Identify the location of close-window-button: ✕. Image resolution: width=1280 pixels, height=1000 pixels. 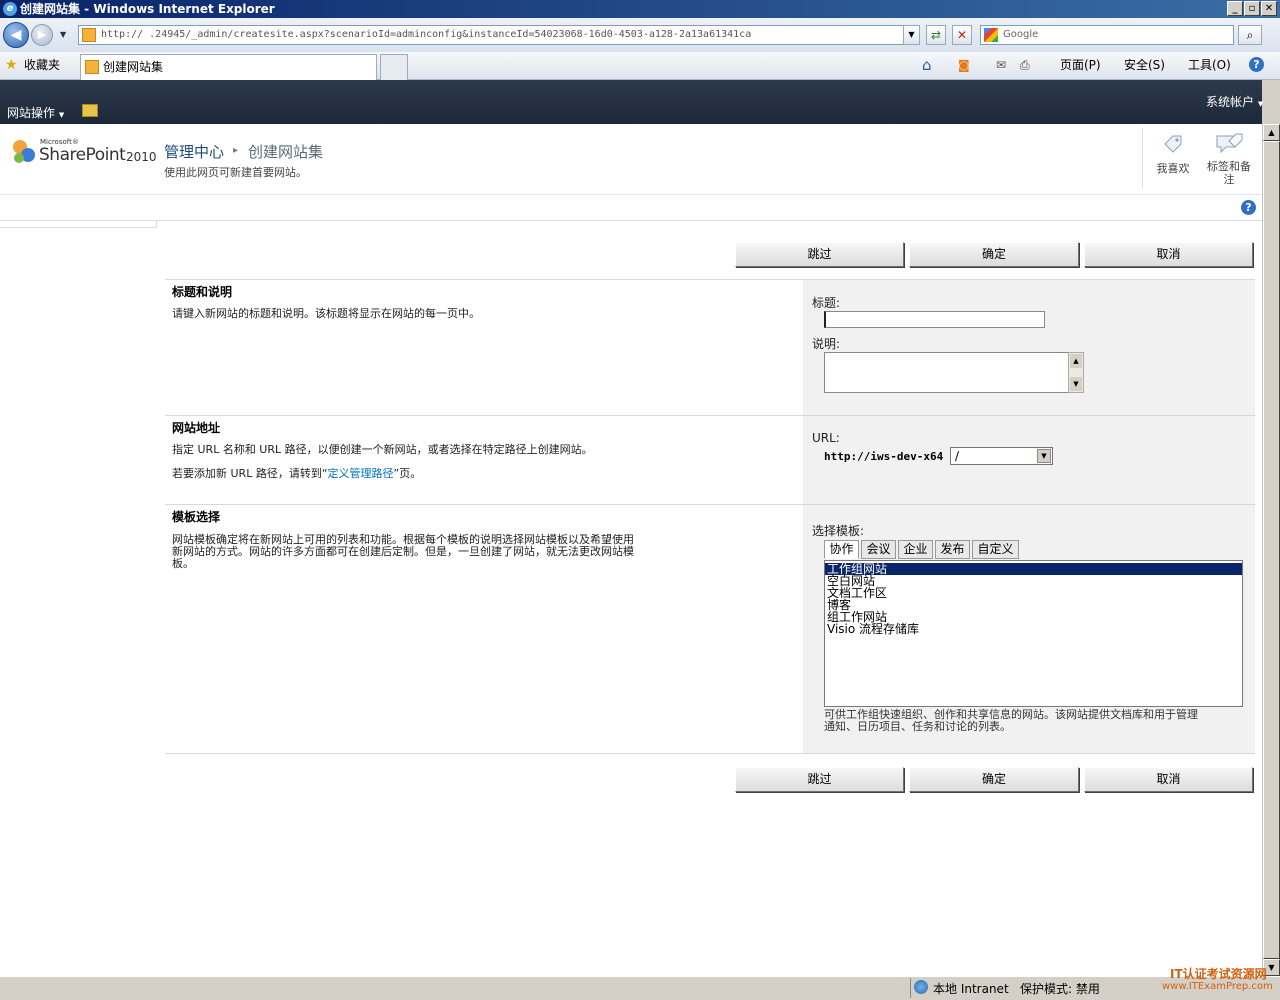
(1269, 8).